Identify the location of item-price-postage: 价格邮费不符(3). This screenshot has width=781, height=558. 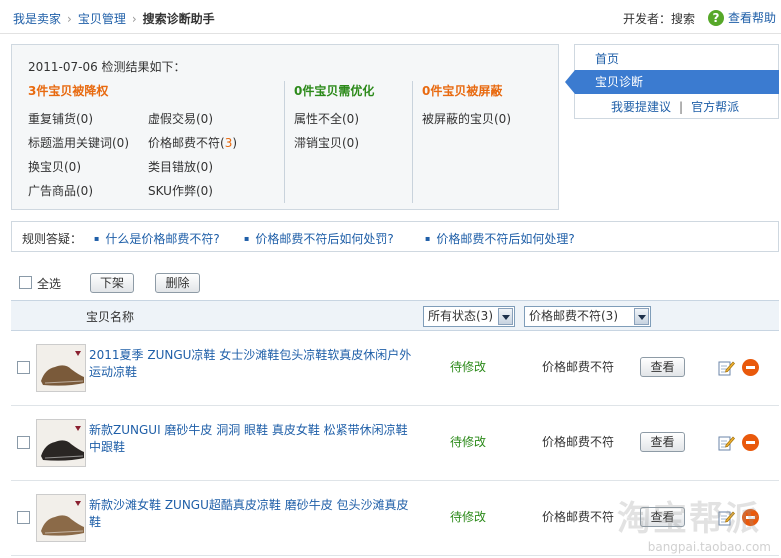
(192, 142).